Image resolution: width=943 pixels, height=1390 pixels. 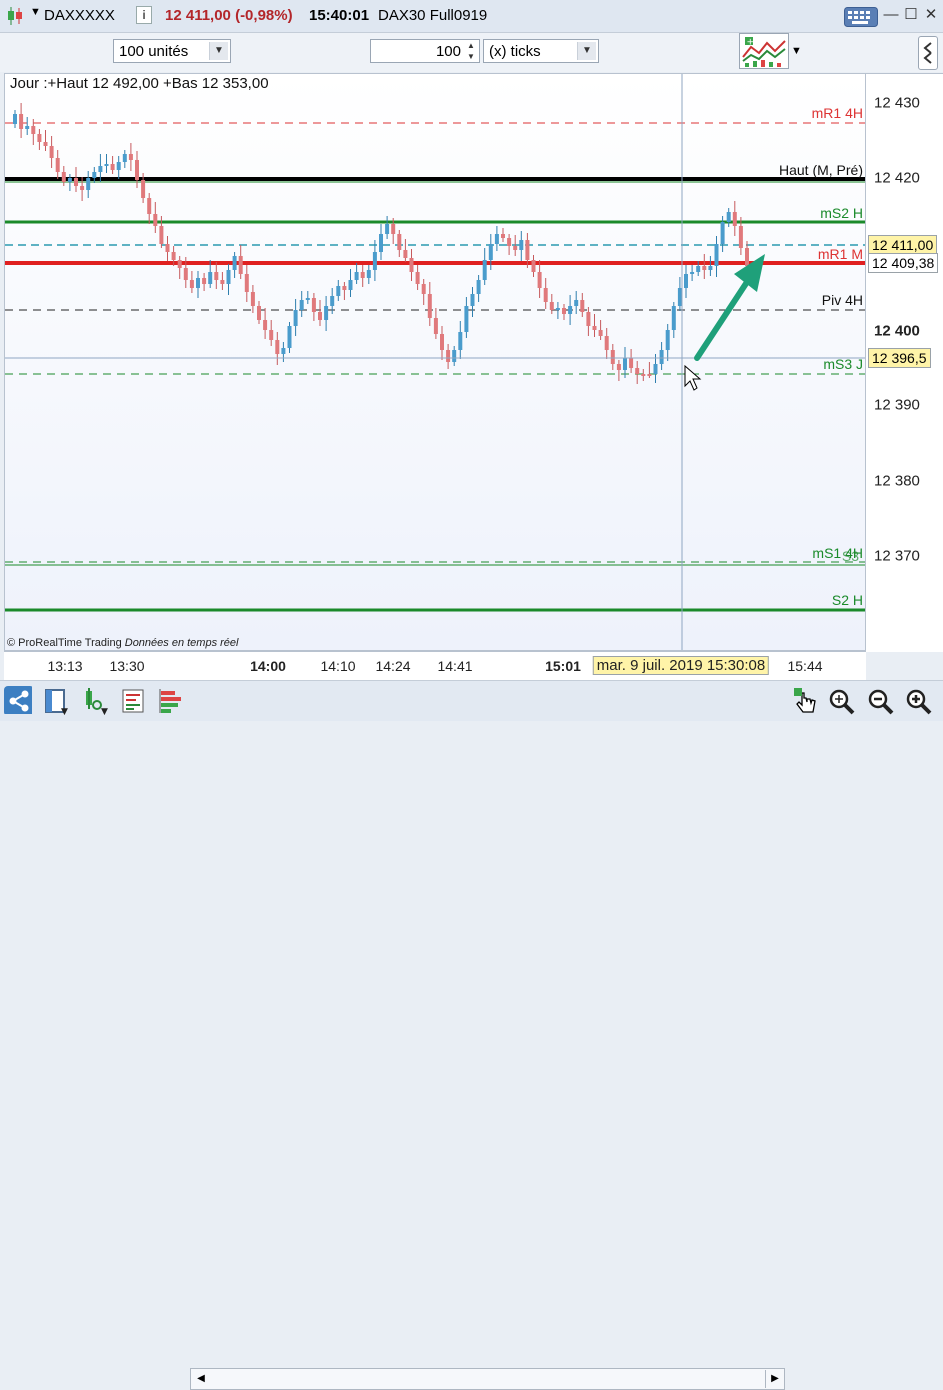 What do you see at coordinates (880, 701) in the screenshot?
I see `zoom-out-icon` at bounding box center [880, 701].